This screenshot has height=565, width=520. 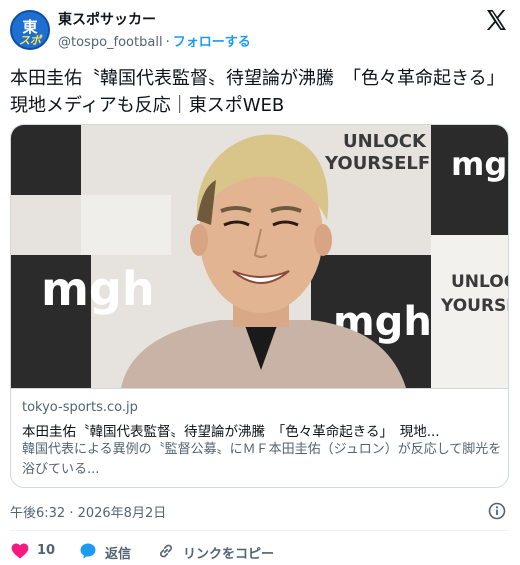 What do you see at coordinates (30, 40) in the screenshot?
I see `avatar-text-bottom: スポ` at bounding box center [30, 40].